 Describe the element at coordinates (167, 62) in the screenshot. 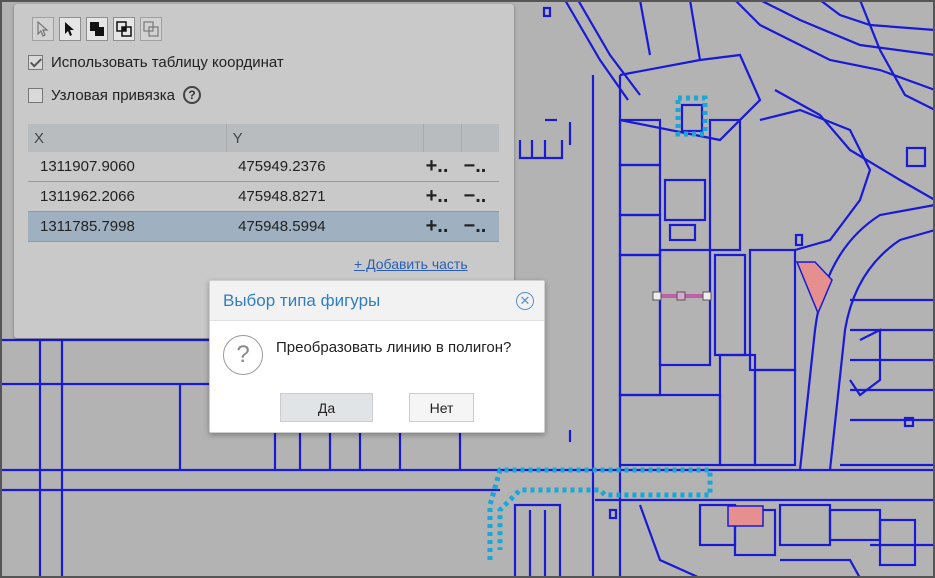

I see `use-coord-table-label: Использовать таблицу координат` at that location.